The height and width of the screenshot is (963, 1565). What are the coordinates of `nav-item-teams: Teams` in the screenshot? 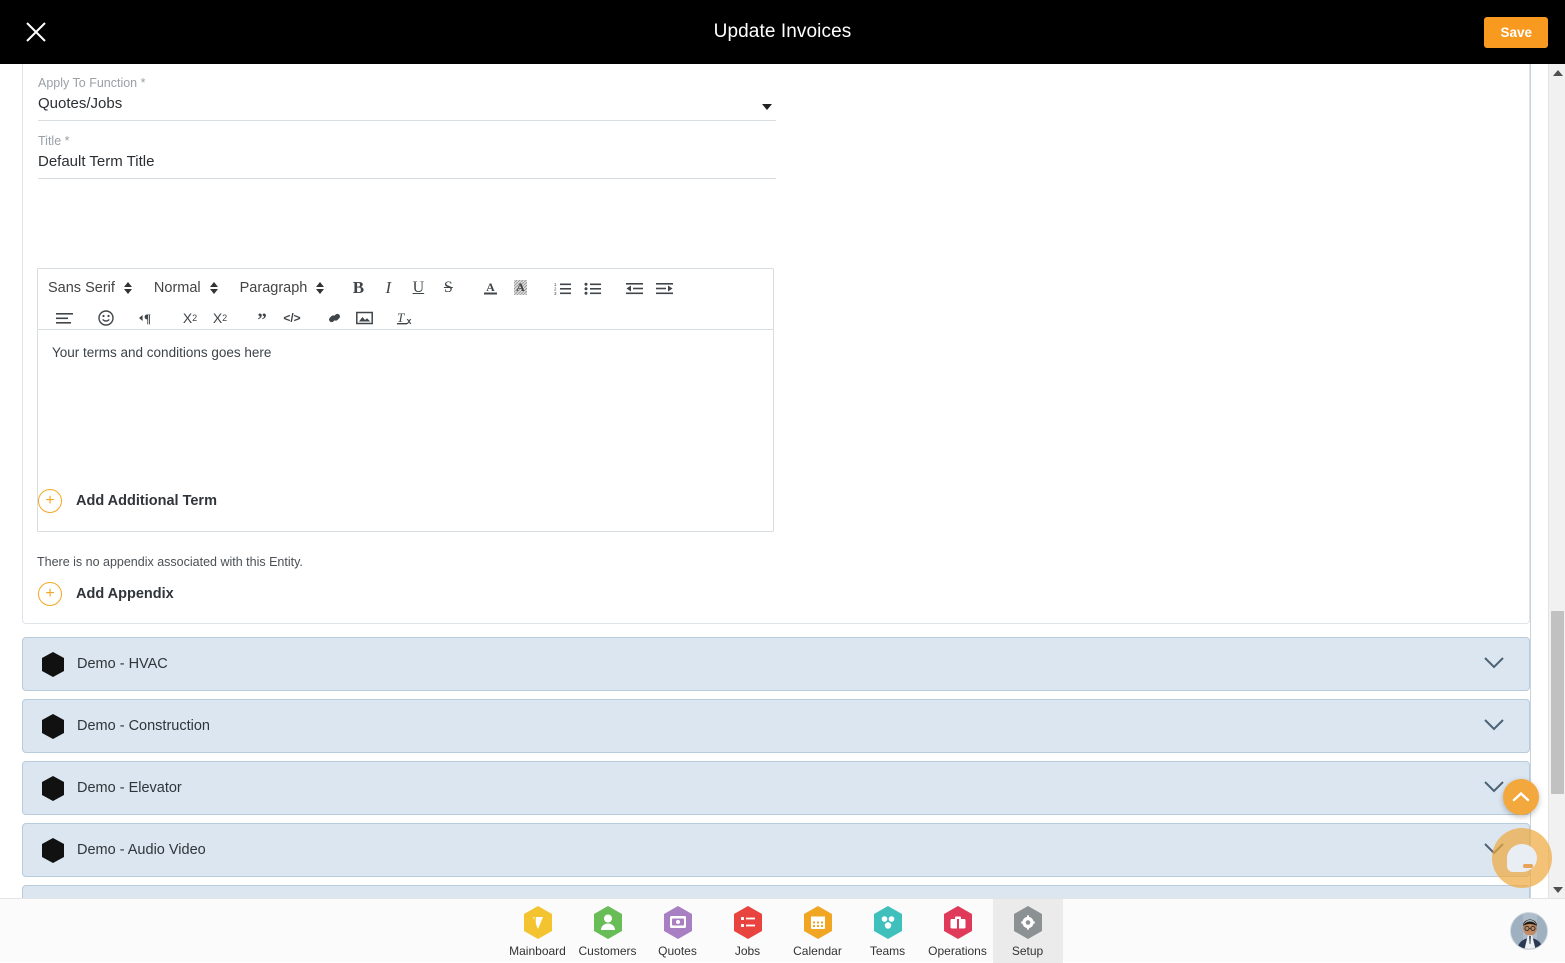 It's located at (888, 931).